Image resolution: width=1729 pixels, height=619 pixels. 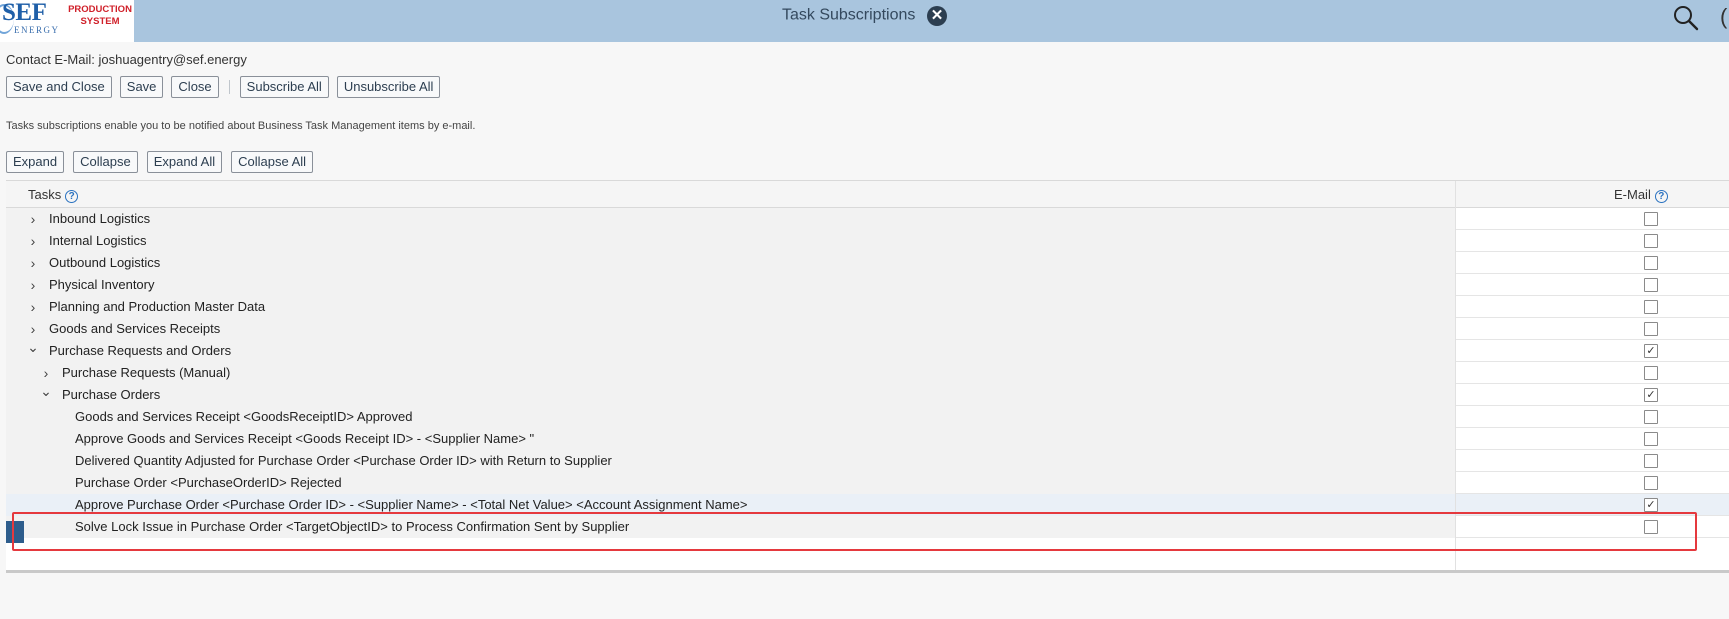 I want to click on table-bottom-border, so click(x=867, y=571).